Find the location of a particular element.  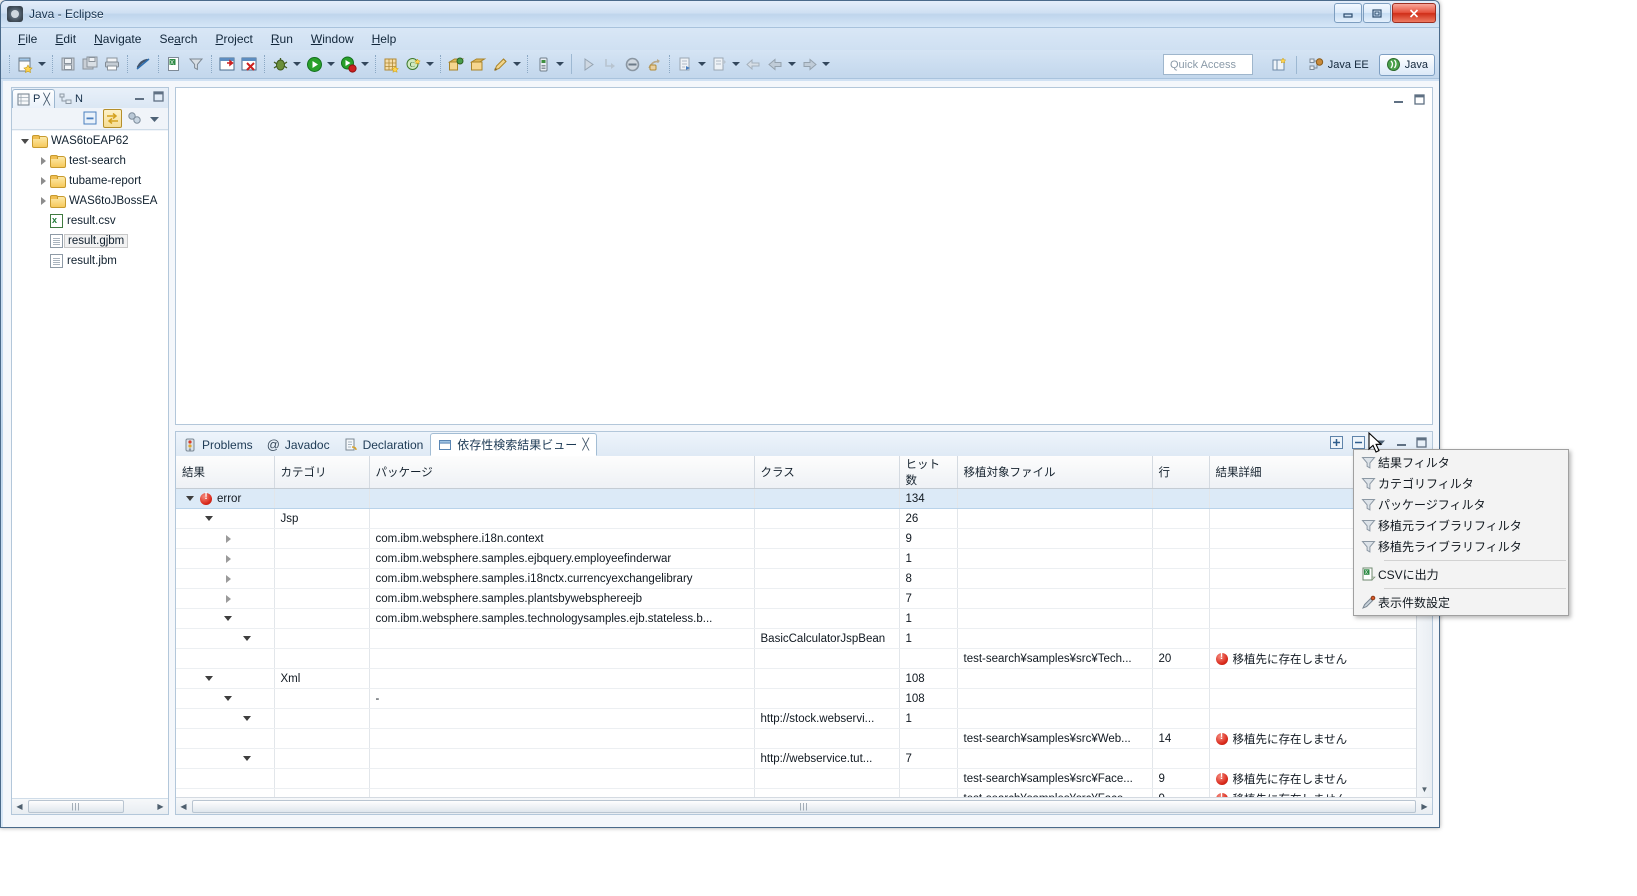

menu-edit: Edit is located at coordinates (65, 39).